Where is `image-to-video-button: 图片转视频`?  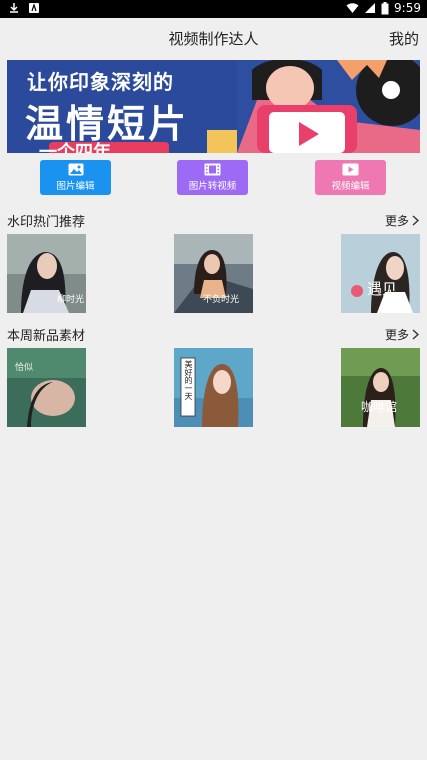 image-to-video-button: 图片转视频 is located at coordinates (212, 177).